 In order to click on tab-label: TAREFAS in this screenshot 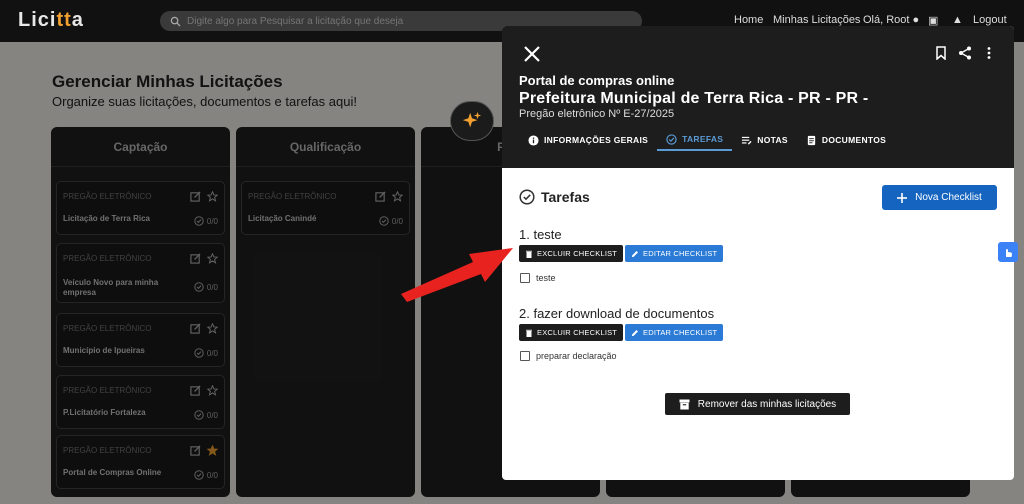, I will do `click(703, 139)`.